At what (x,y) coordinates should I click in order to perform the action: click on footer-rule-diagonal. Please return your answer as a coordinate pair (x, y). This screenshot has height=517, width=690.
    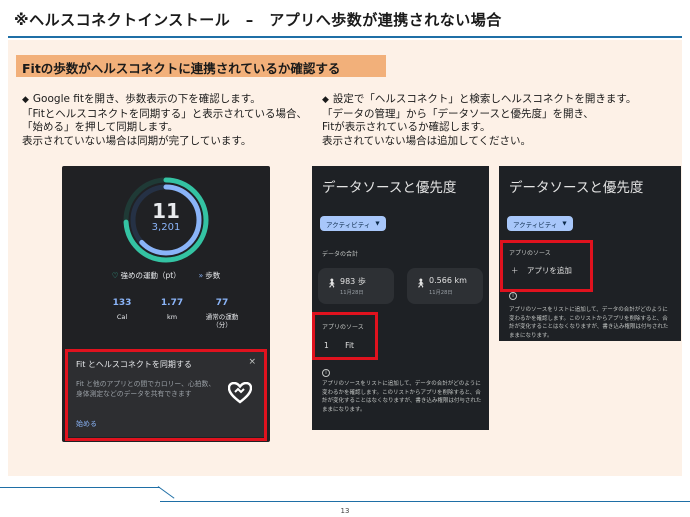
    Looking at the image, I should click on (166, 492).